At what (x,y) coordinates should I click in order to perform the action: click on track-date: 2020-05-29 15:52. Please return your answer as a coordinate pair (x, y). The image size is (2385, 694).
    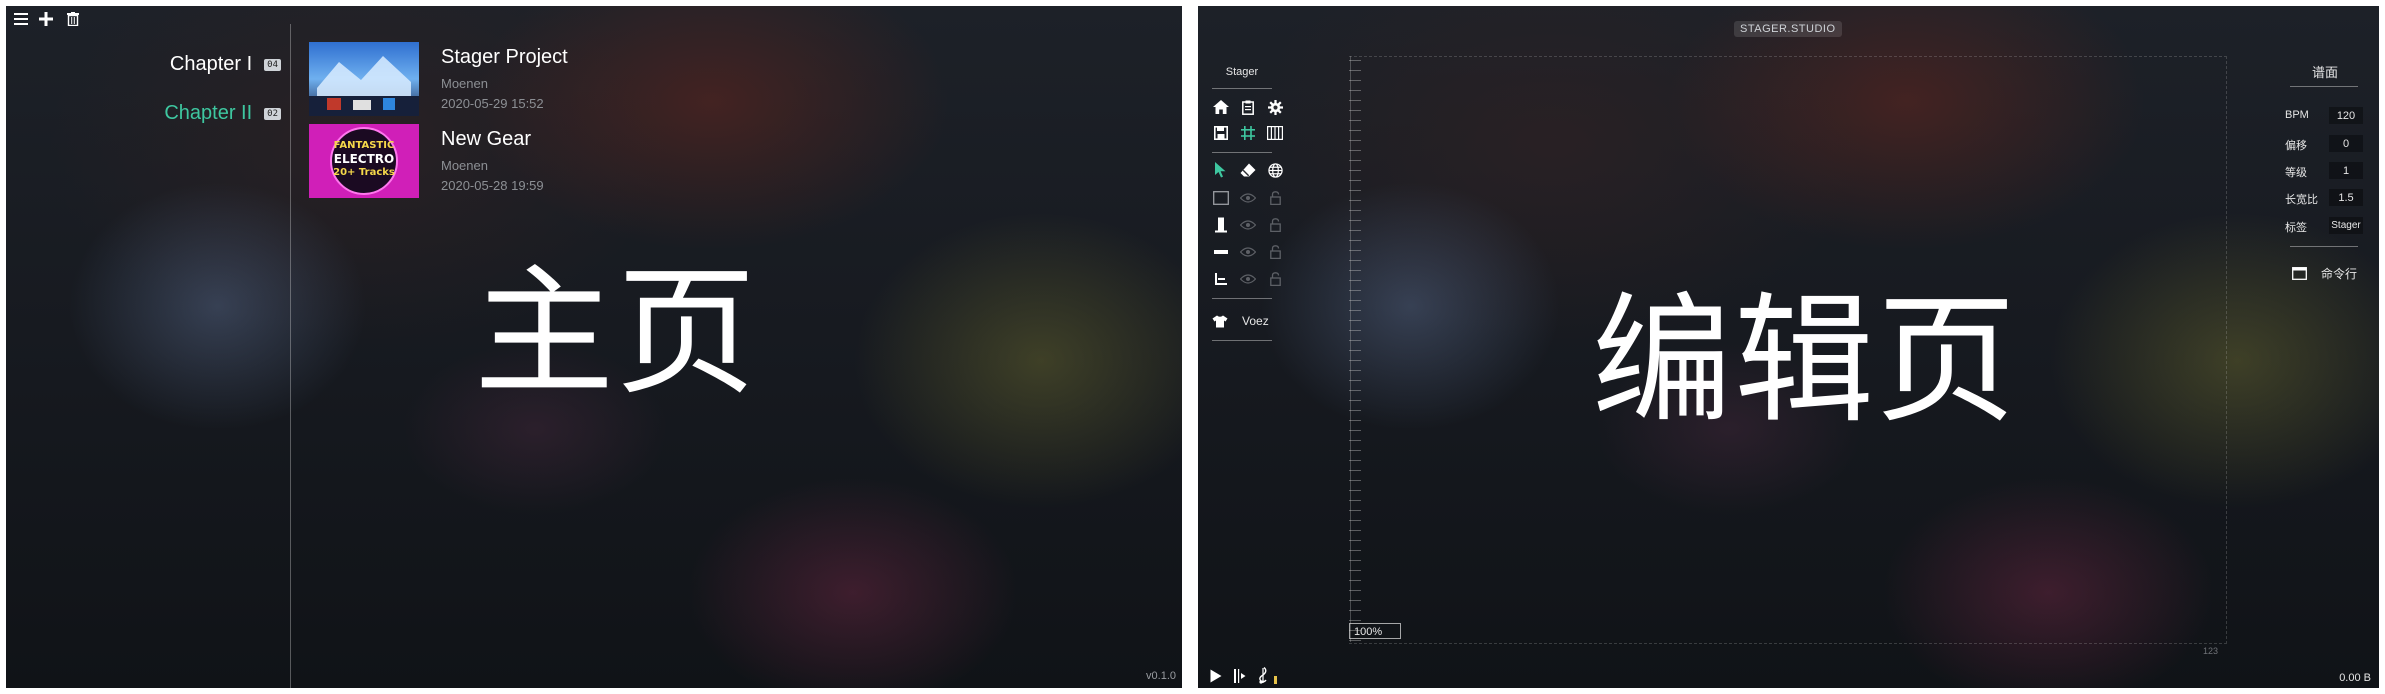
    Looking at the image, I should click on (492, 103).